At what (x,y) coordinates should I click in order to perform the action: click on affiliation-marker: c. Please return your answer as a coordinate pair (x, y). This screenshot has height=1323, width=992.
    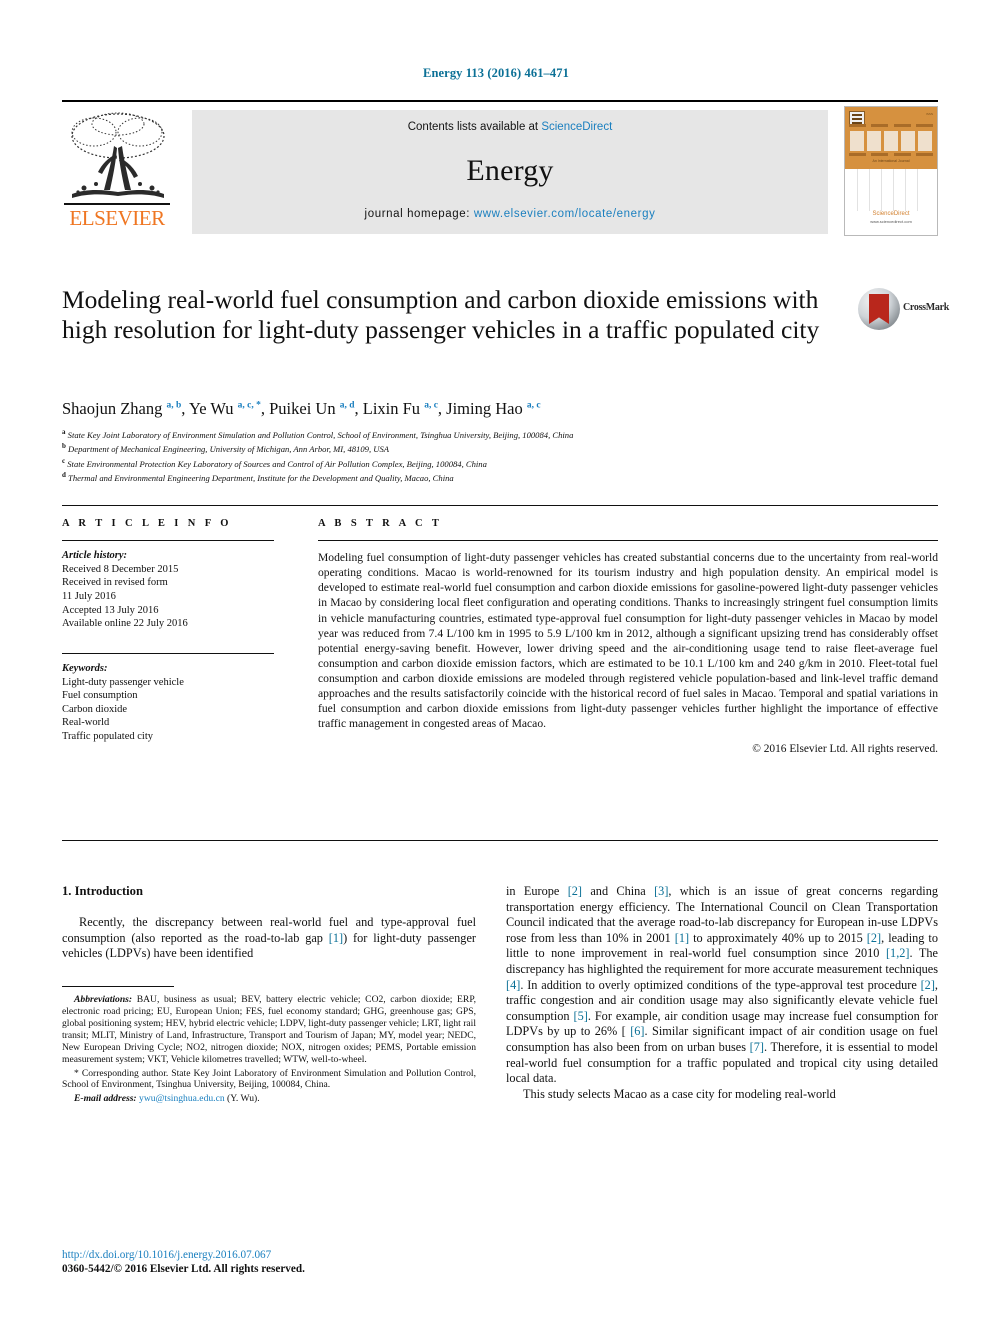
    Looking at the image, I should click on (64, 460).